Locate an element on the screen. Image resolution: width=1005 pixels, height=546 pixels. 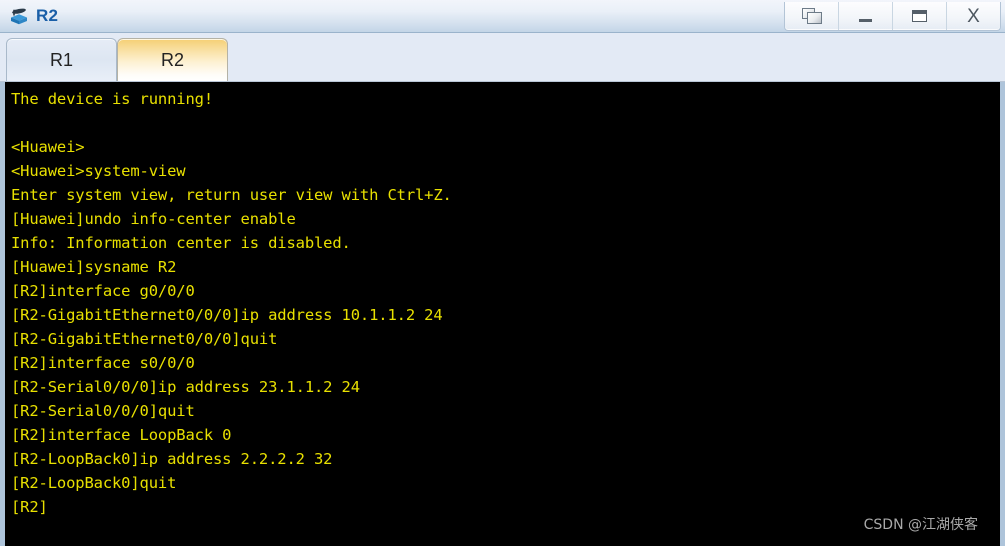
tab-r2: R2 is located at coordinates (172, 59).